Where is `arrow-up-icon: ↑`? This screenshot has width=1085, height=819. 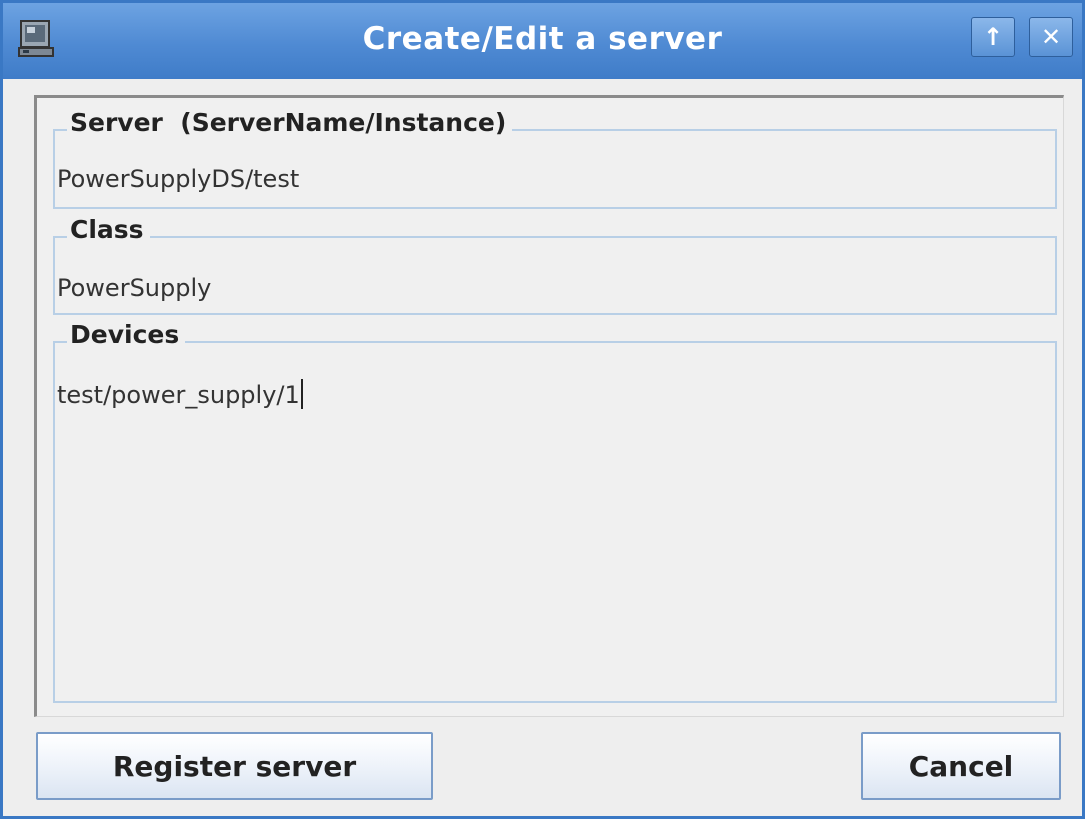
arrow-up-icon: ↑ is located at coordinates (993, 37).